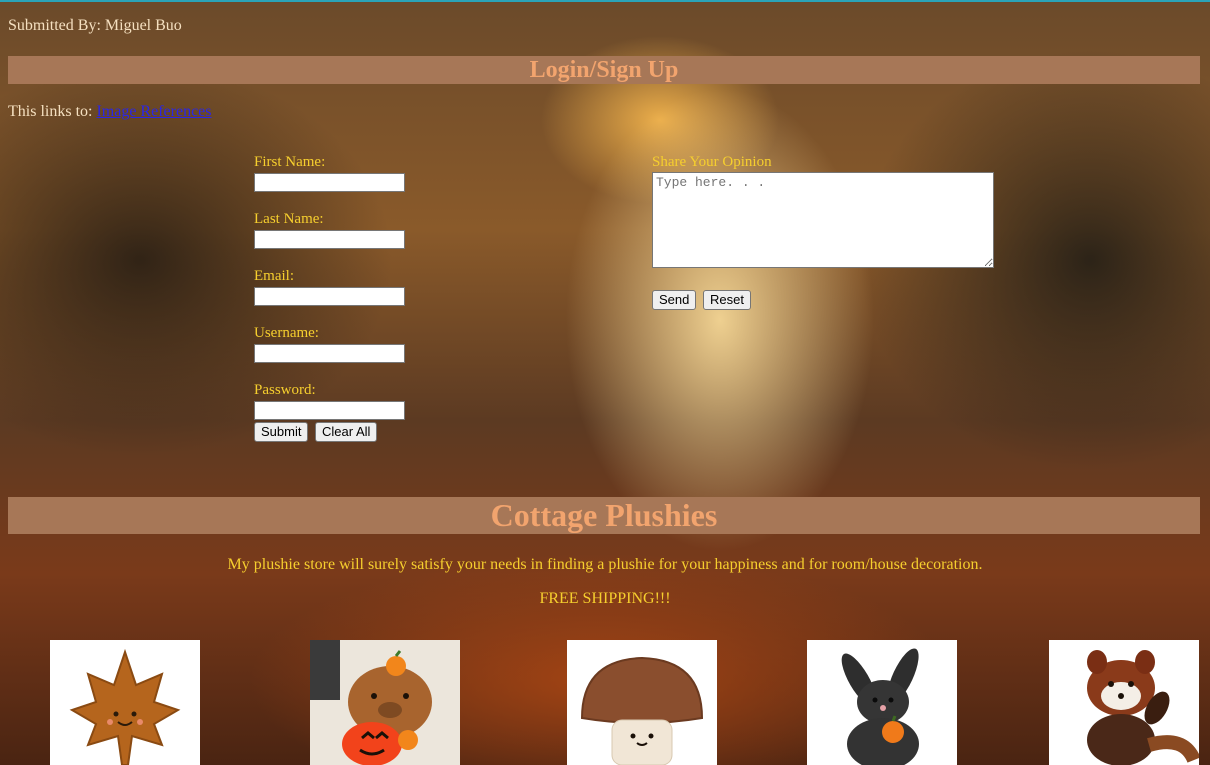  I want to click on capybara-plushie-icon, so click(385, 702).